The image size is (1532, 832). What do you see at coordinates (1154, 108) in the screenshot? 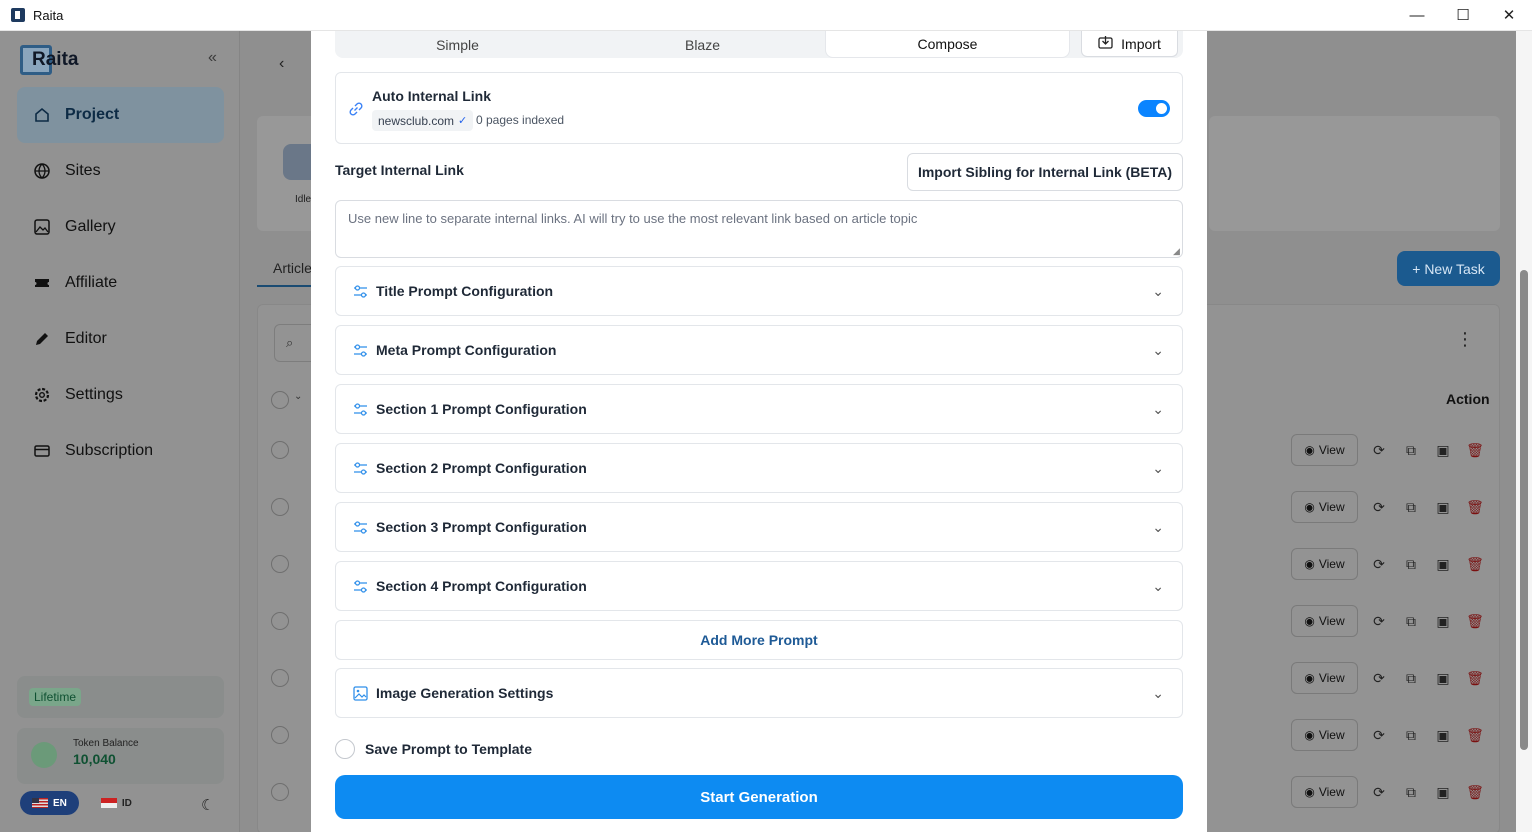
I see `auto-link-toggle` at bounding box center [1154, 108].